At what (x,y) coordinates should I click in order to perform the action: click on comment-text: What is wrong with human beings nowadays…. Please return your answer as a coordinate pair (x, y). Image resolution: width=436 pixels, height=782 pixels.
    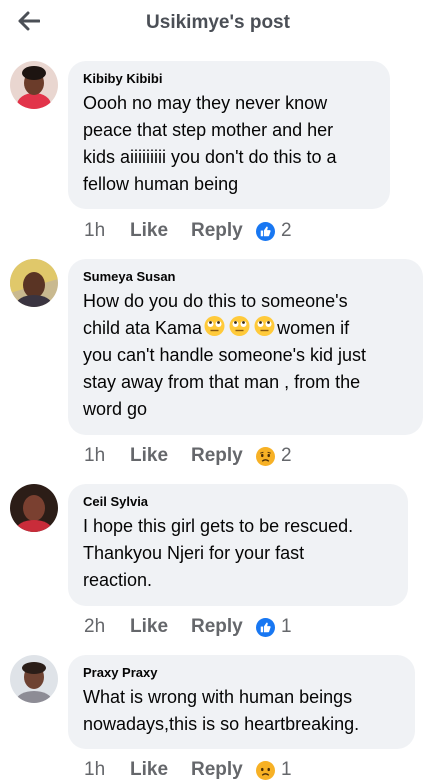
    Looking at the image, I should click on (221, 710).